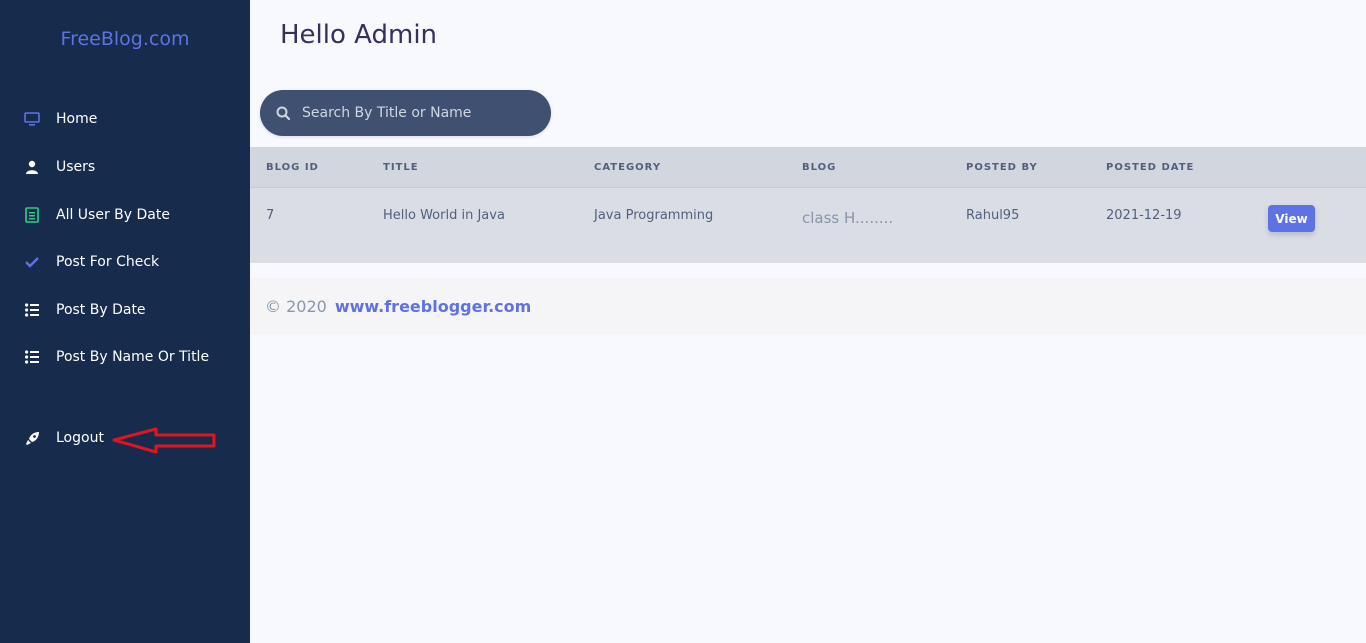 This screenshot has height=643, width=1366. What do you see at coordinates (993, 215) in the screenshot?
I see `cell-posted-by: Rahul95` at bounding box center [993, 215].